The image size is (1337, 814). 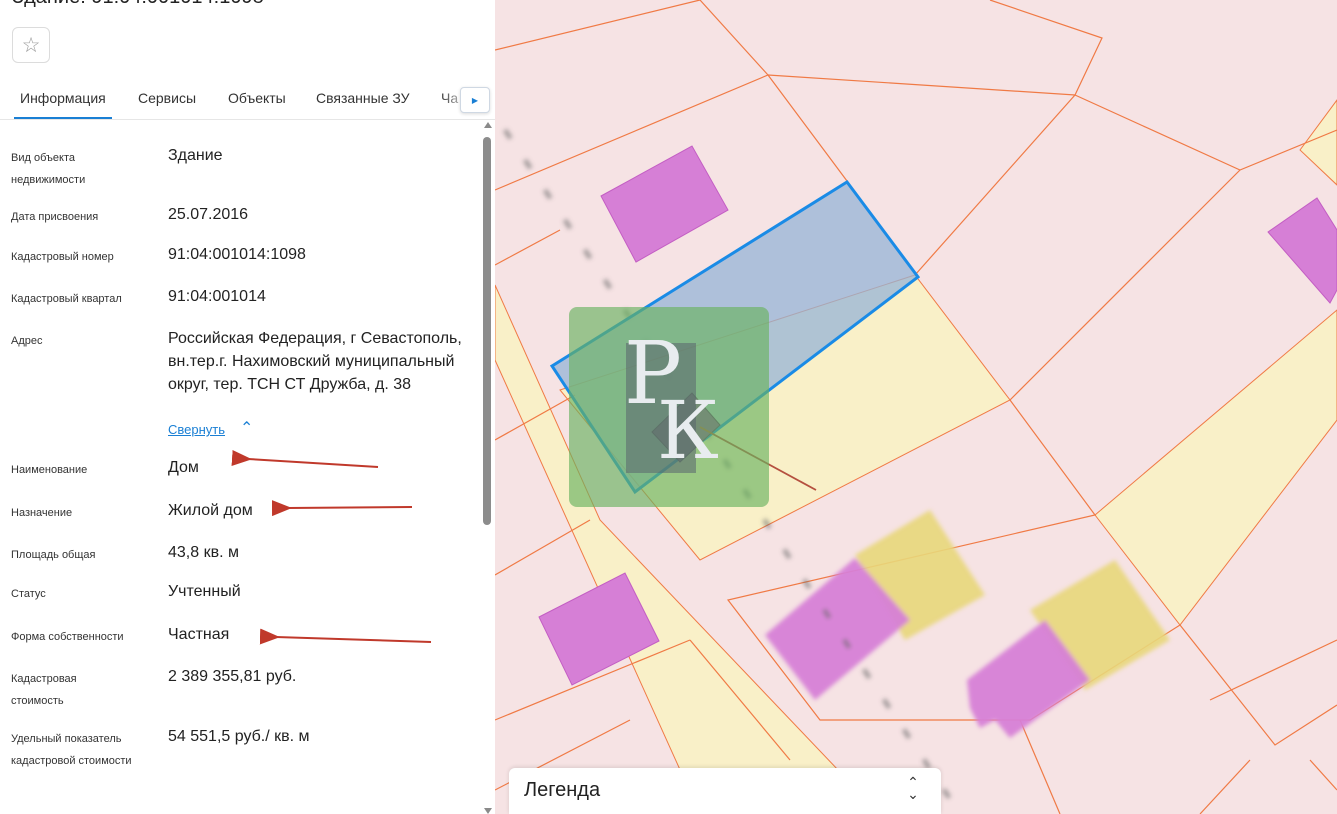 What do you see at coordinates (217, 296) in the screenshot?
I see `row-value: 91:04:001014` at bounding box center [217, 296].